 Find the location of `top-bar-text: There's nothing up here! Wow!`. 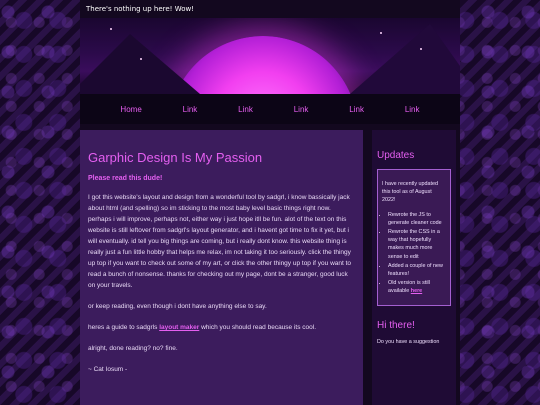

top-bar-text: There's nothing up here! Wow! is located at coordinates (140, 9).